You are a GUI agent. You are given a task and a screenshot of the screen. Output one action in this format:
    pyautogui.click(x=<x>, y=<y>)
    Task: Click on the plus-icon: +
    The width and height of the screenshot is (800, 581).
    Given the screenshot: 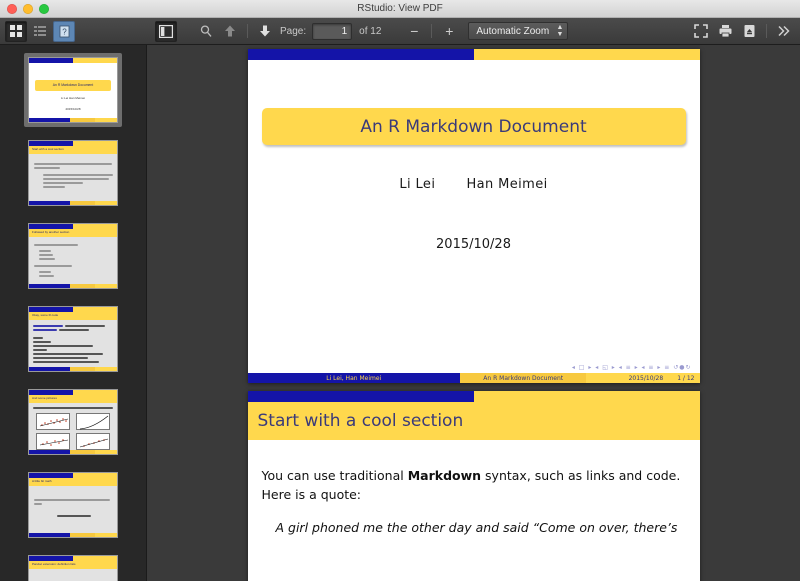 What is the action you would take?
    pyautogui.click(x=449, y=31)
    